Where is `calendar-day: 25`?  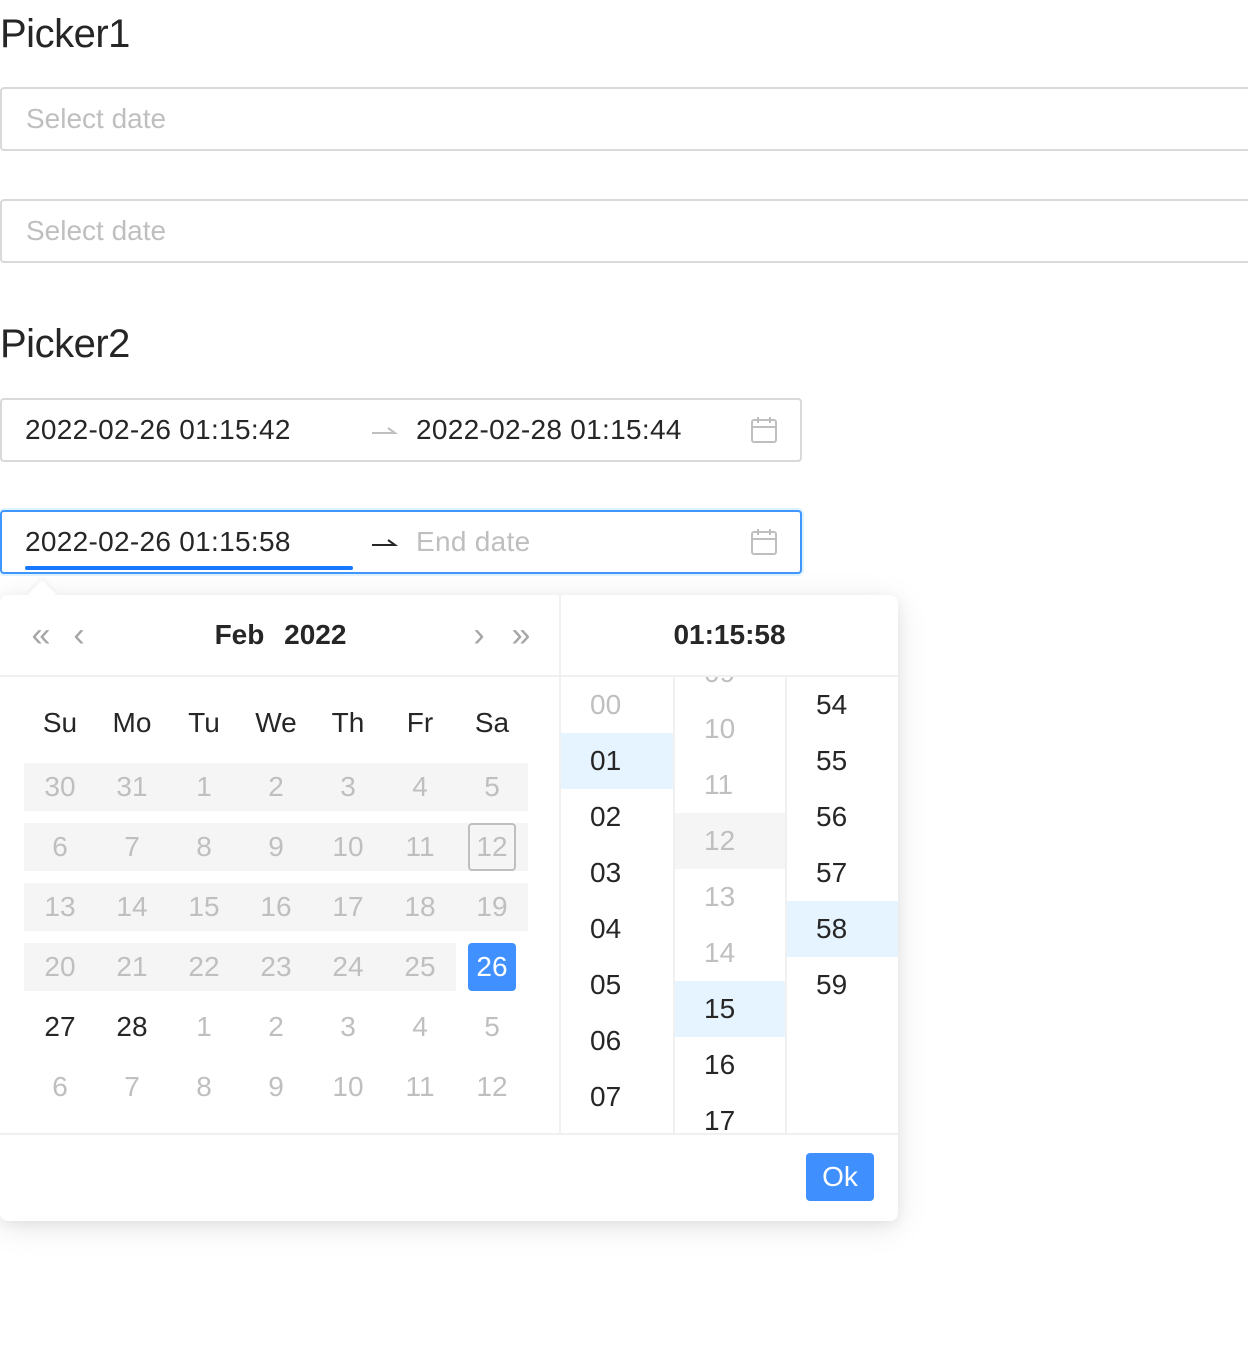
calendar-day: 25 is located at coordinates (420, 967).